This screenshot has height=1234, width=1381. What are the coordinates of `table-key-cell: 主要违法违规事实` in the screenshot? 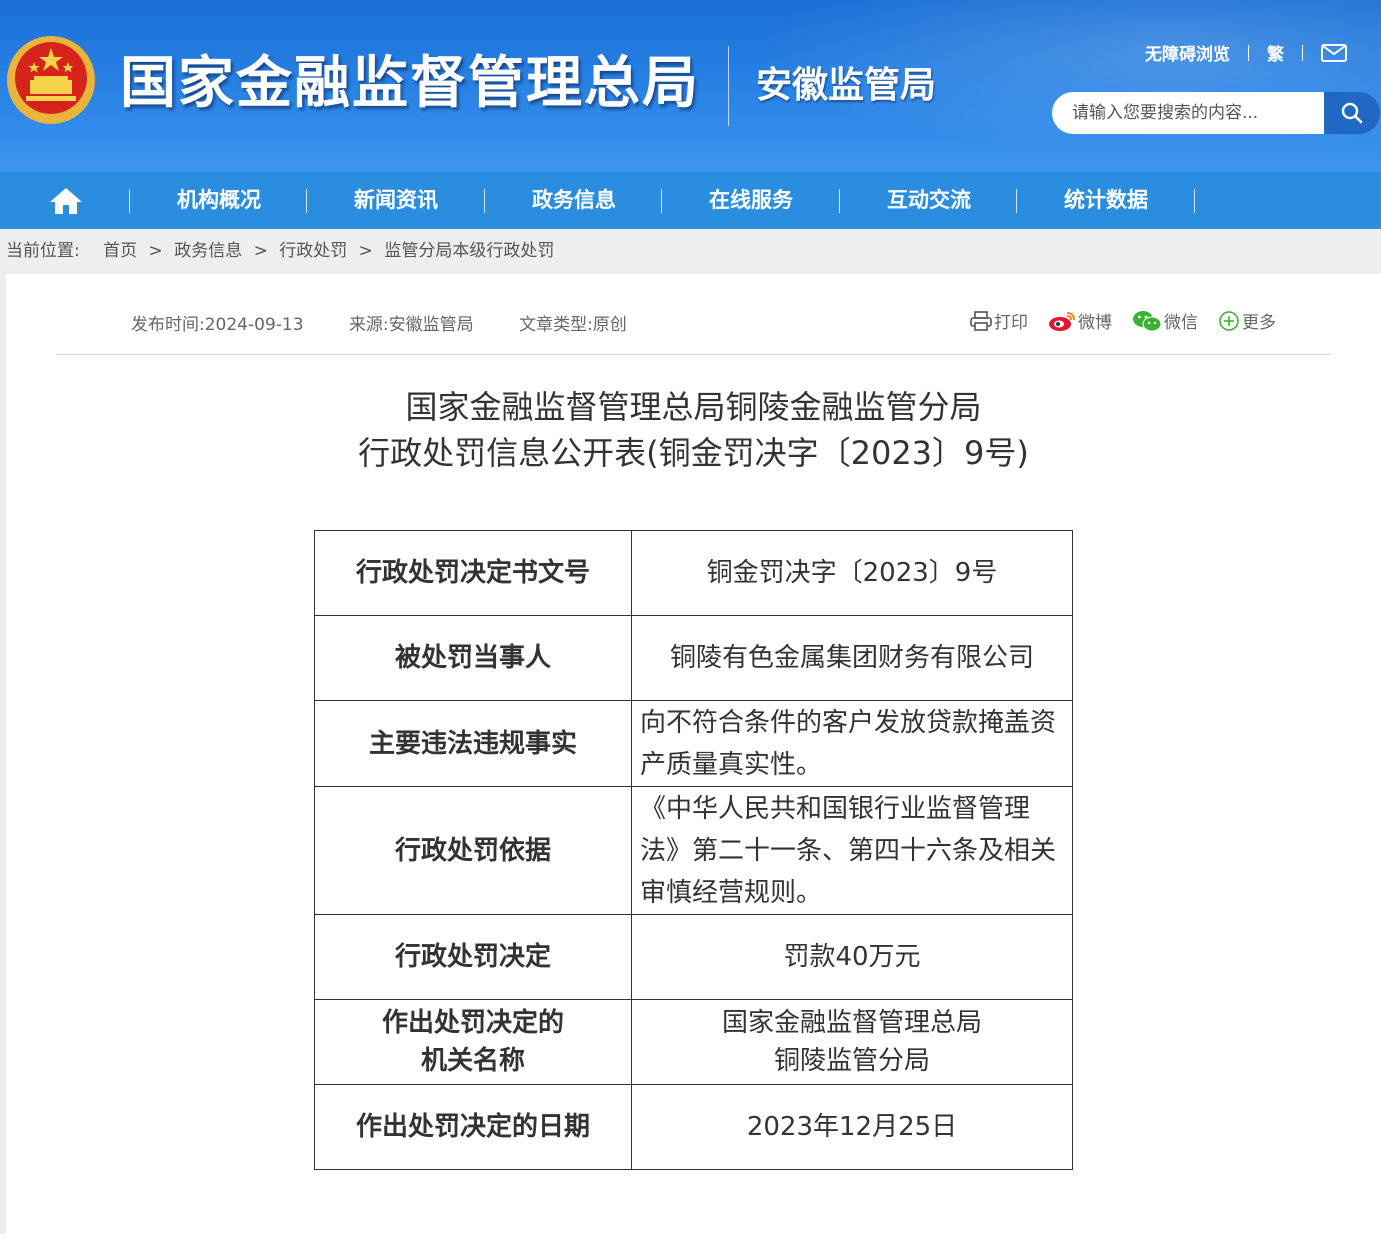 It's located at (473, 743).